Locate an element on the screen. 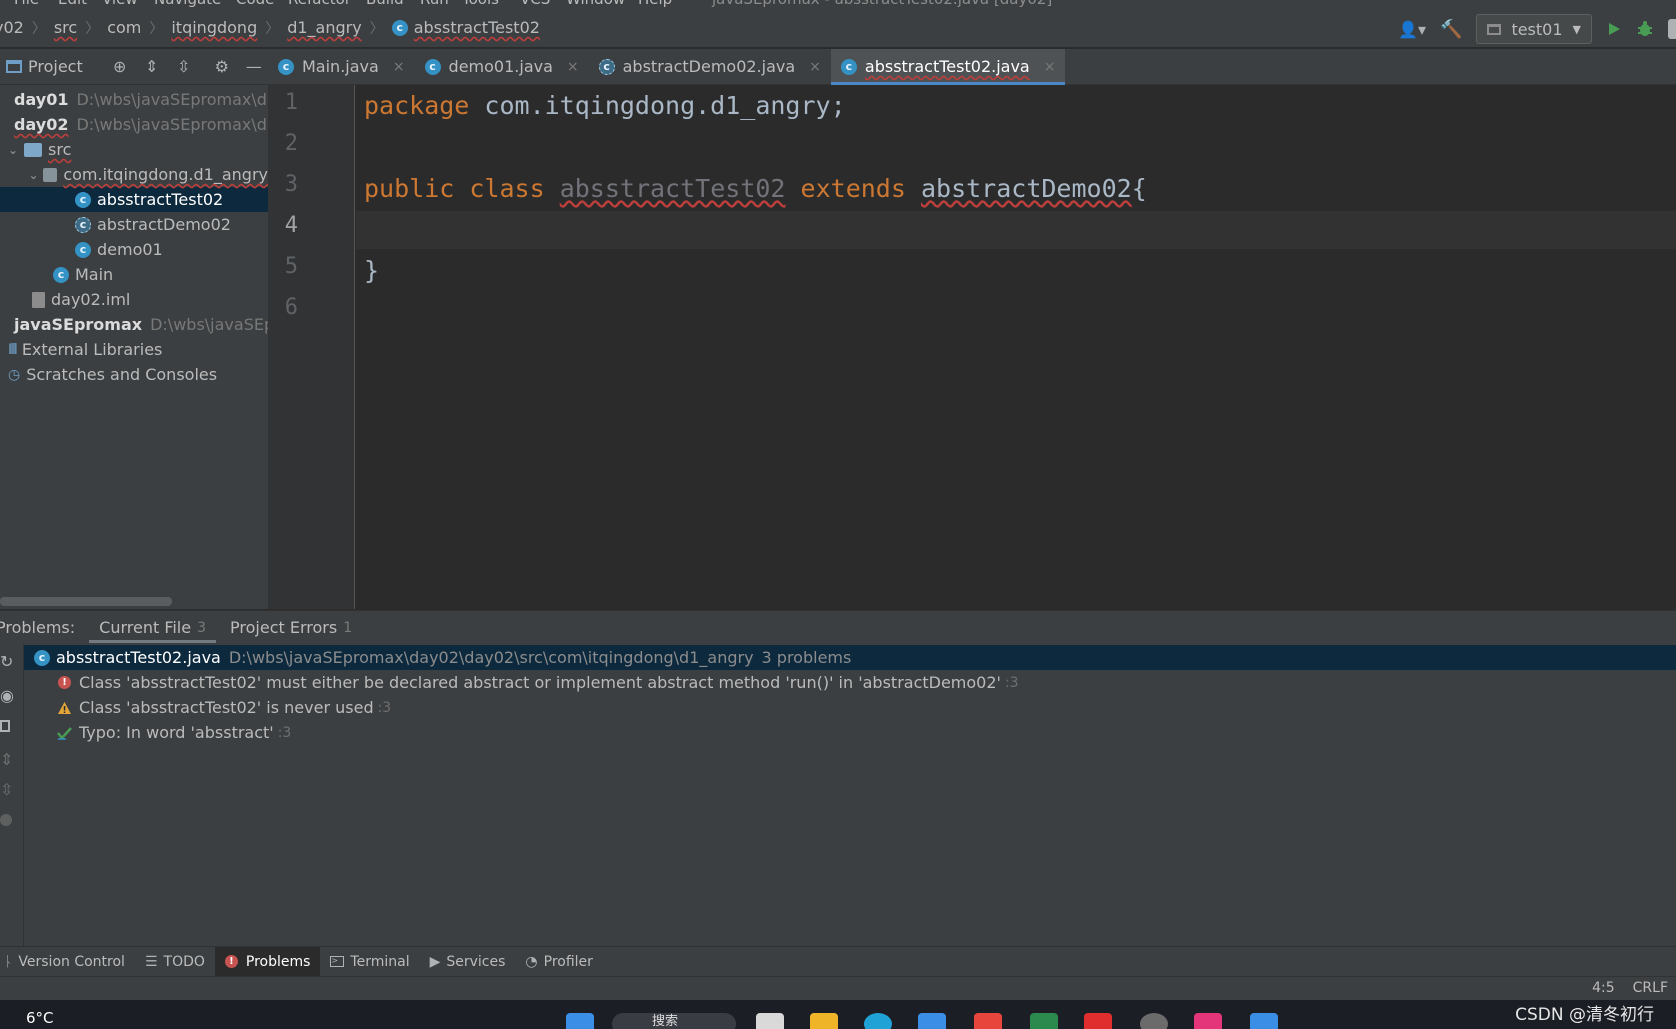  tree-item-demo01: c demo01 is located at coordinates (134, 249).